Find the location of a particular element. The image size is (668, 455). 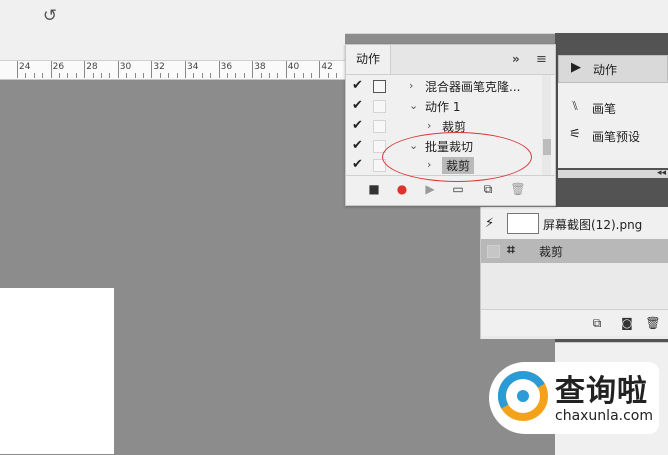

action-row-label: 动作 1 is located at coordinates (443, 107).